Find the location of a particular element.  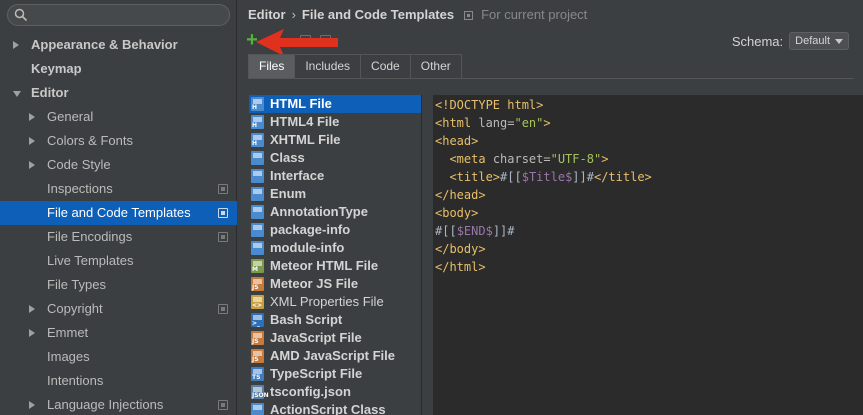

code-token: > is located at coordinates (547, 123).